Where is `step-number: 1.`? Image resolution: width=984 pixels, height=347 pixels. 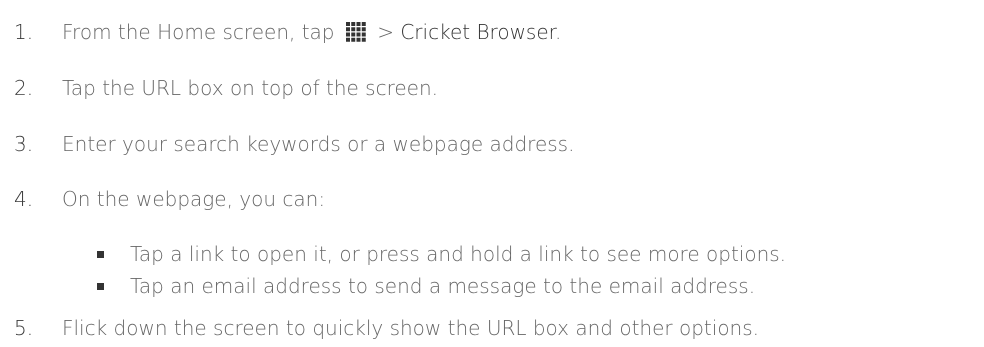
step-number: 1. is located at coordinates (24, 32).